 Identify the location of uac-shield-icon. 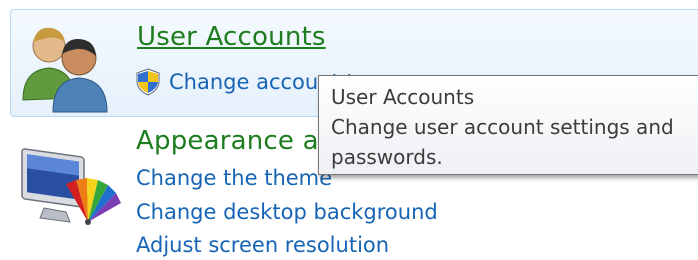
(148, 84).